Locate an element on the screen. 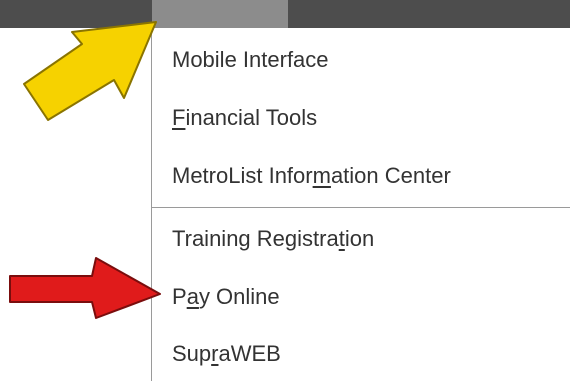 The height and width of the screenshot is (381, 570). menu-item-label: MetroList Infor is located at coordinates (242, 175).